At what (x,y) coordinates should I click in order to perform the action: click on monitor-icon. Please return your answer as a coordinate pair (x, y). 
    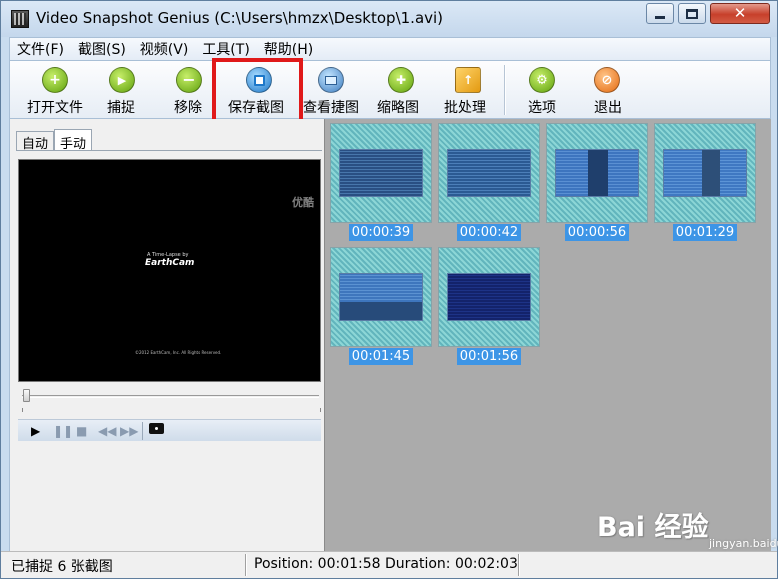
    Looking at the image, I should click on (331, 80).